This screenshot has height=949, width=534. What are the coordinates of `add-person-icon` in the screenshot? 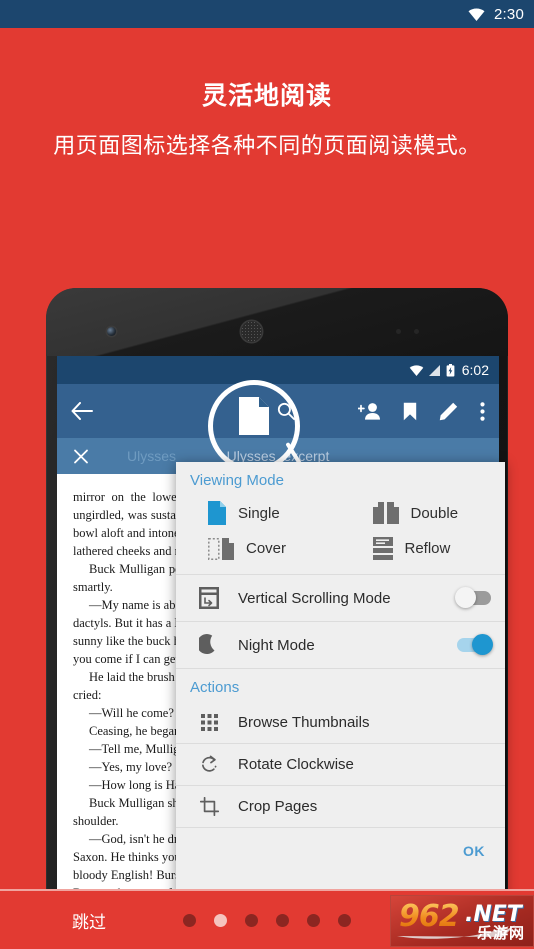 It's located at (369, 411).